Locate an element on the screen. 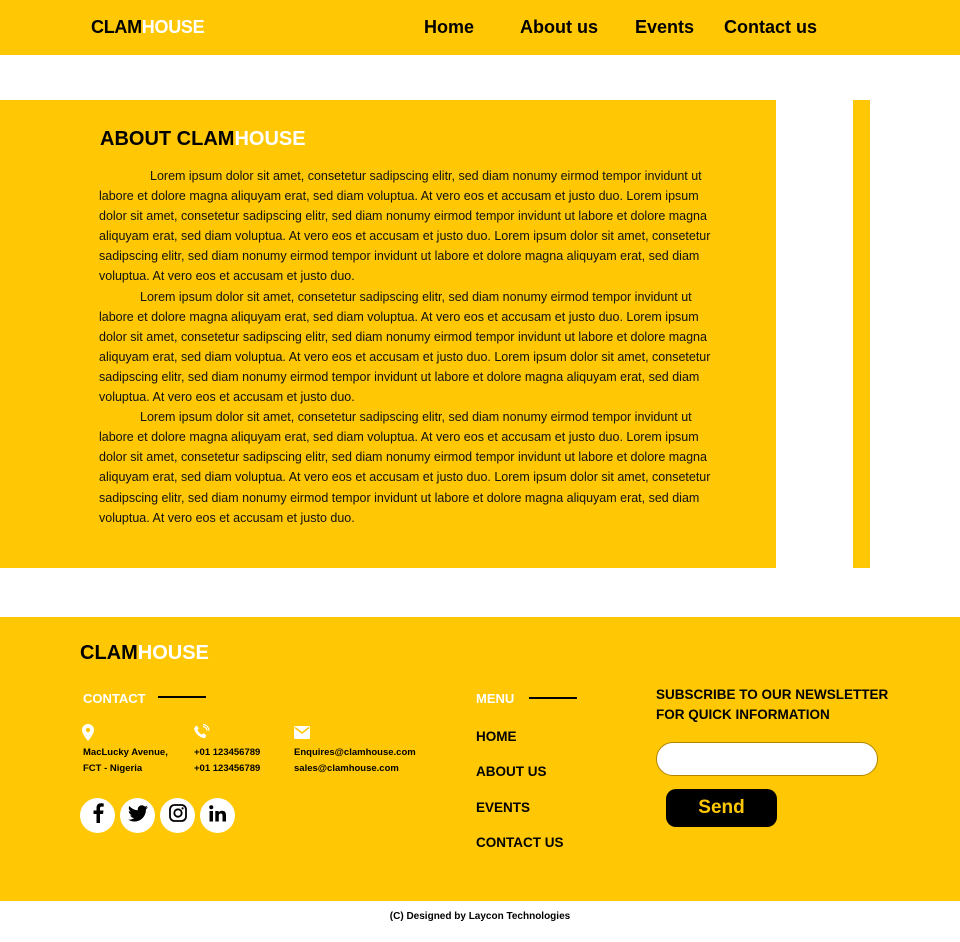 Image resolution: width=960 pixels, height=942 pixels. linkedin-icon is located at coordinates (217, 815).